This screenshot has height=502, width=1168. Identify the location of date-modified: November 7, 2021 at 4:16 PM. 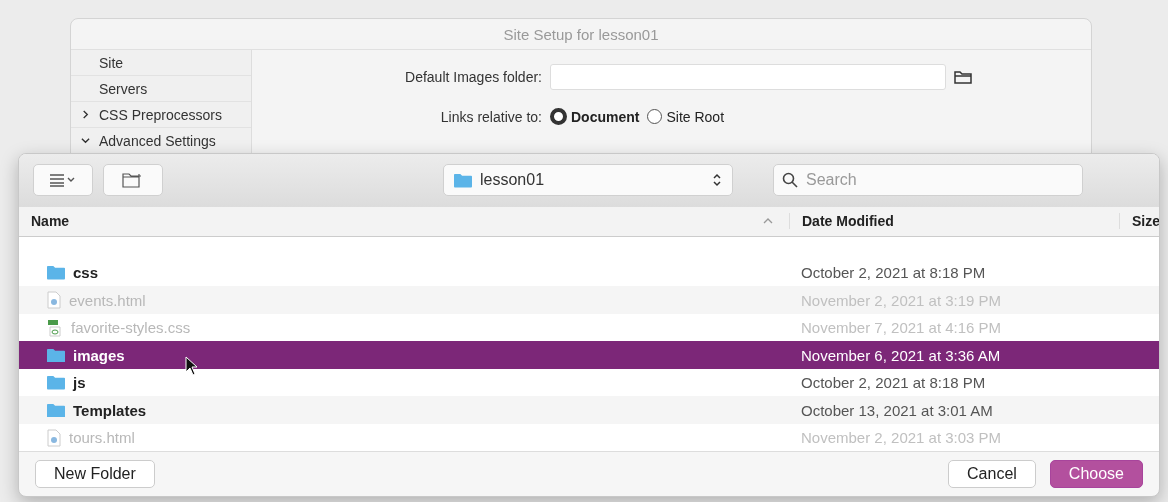
(901, 328).